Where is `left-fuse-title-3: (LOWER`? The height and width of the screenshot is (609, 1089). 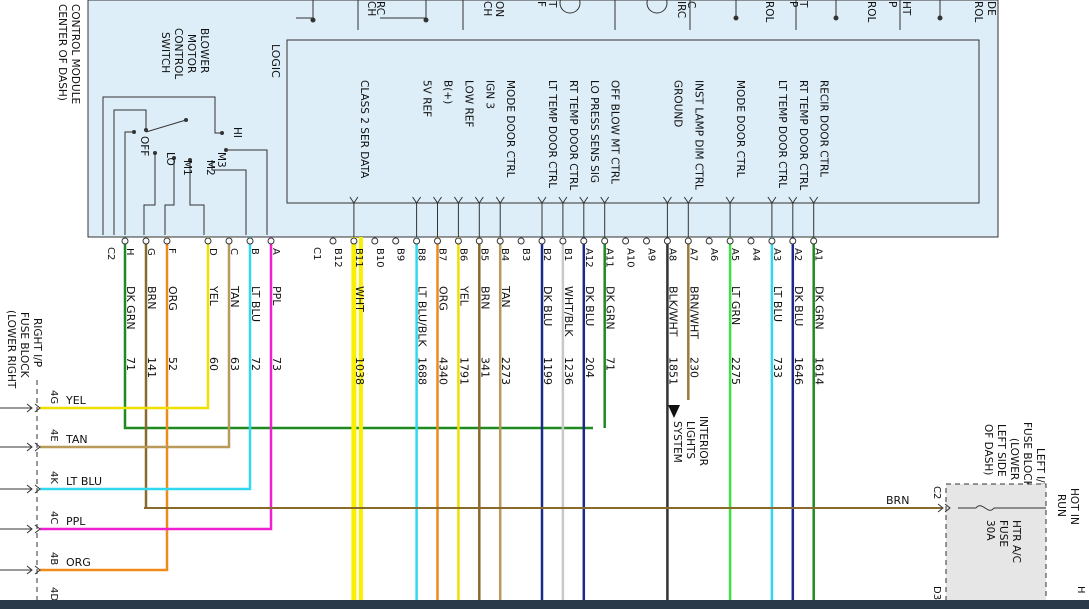
left-fuse-title-3: (LOWER is located at coordinates (1014, 459).